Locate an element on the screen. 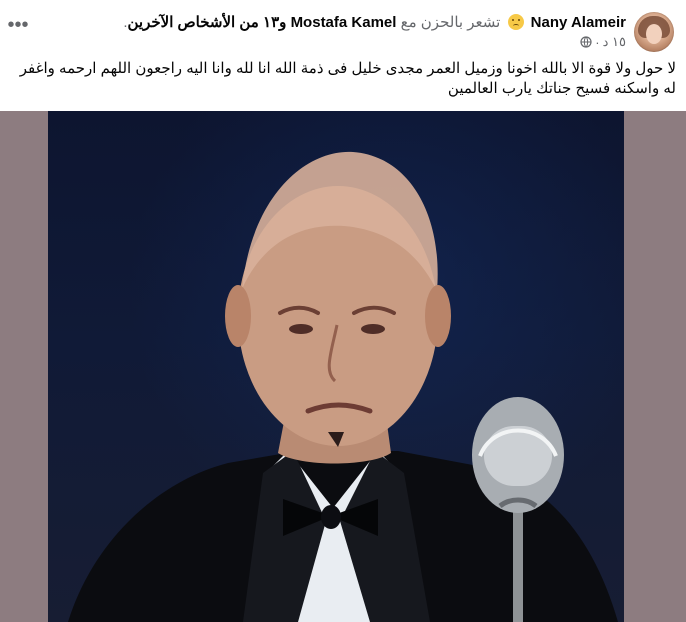 This screenshot has width=686, height=622. globe-icon is located at coordinates (586, 42).